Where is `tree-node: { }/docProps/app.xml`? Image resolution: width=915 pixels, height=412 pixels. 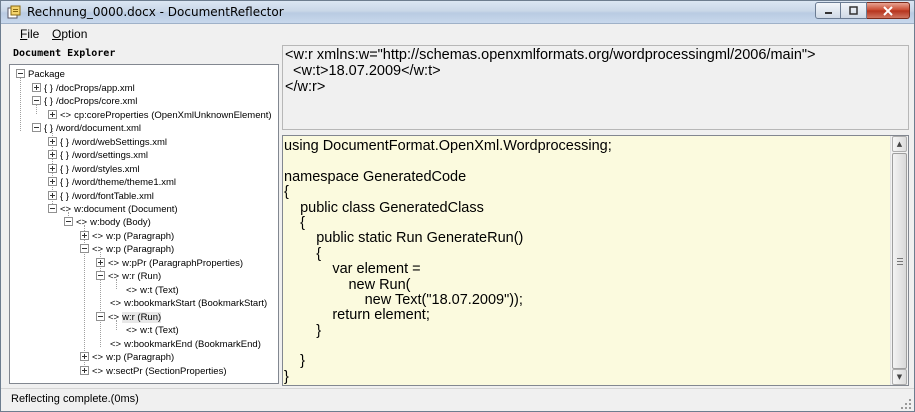 tree-node: { }/docProps/app.xml is located at coordinates (83, 88).